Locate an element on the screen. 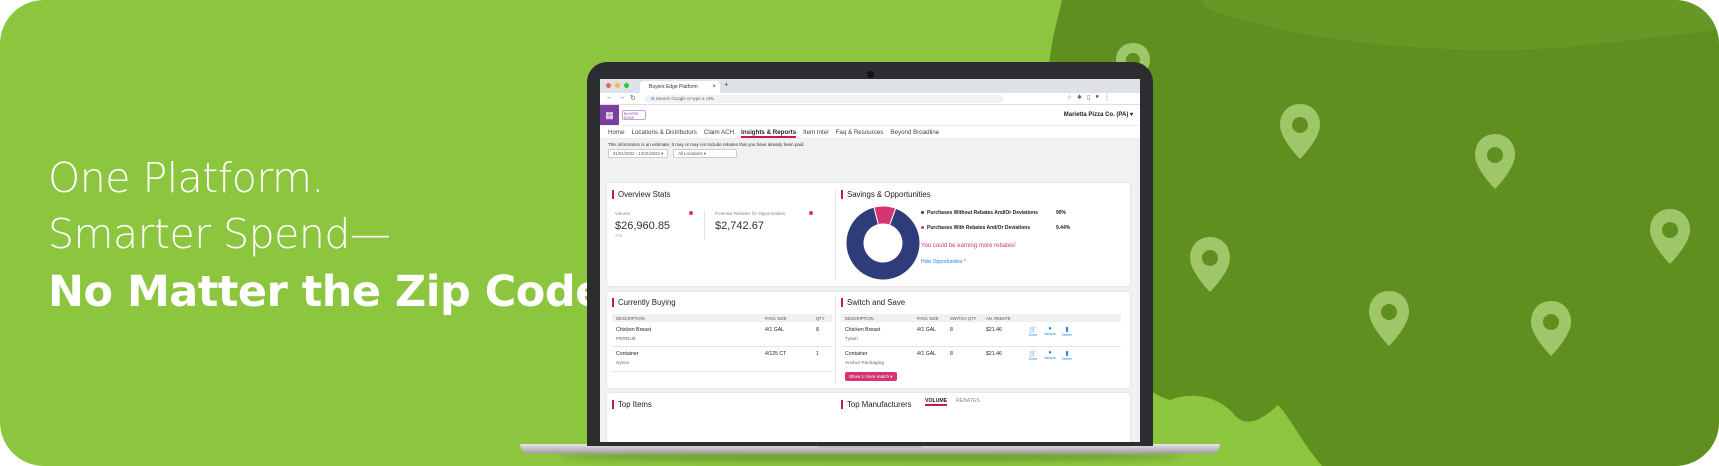  row-1-brand: PERDUE is located at coordinates (626, 339).